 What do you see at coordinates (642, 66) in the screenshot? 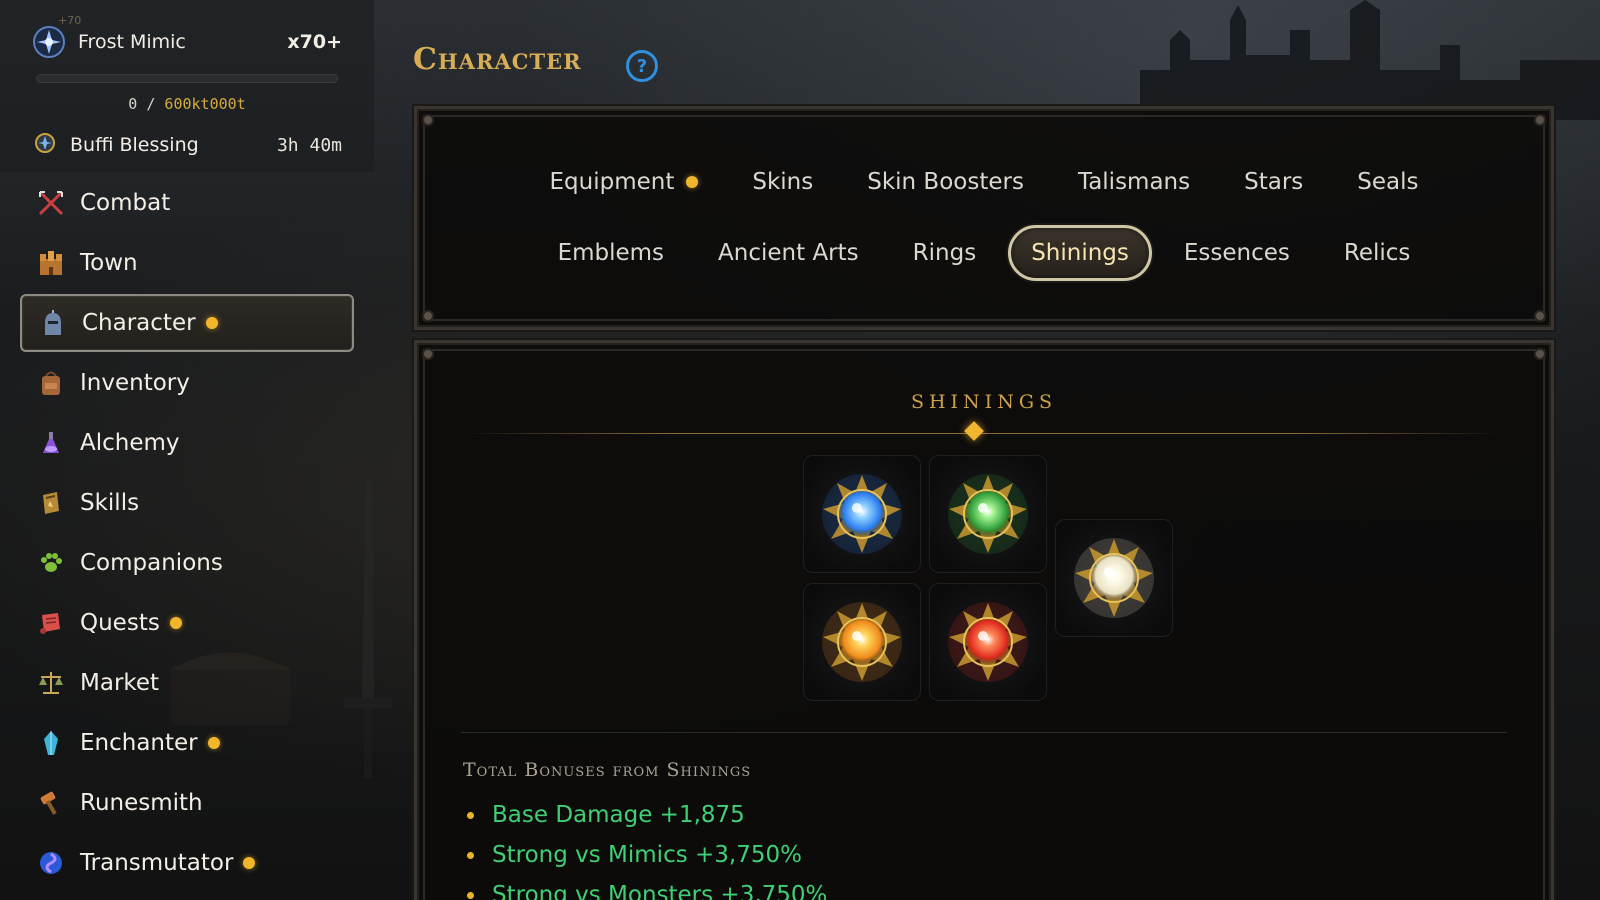
I see `help-icon: ?` at bounding box center [642, 66].